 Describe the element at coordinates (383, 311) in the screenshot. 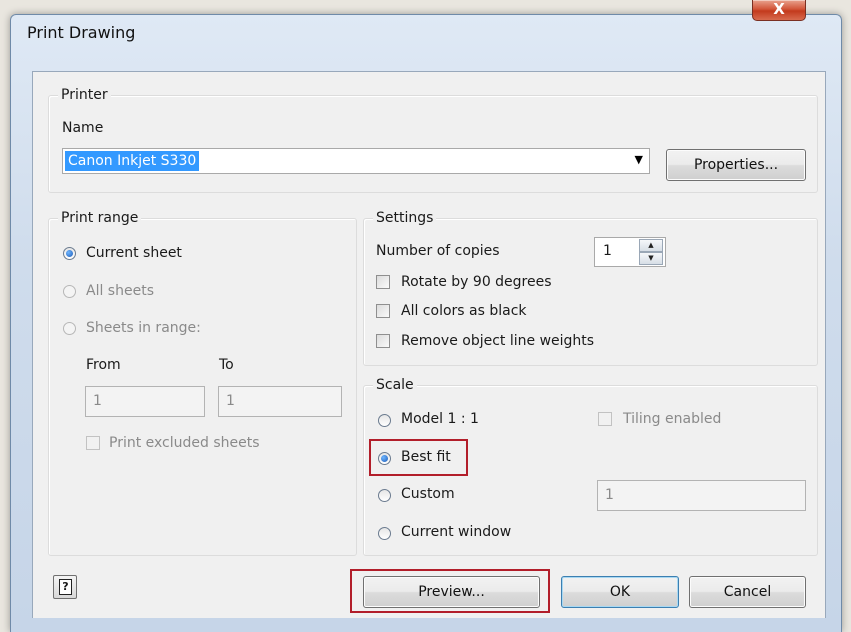

I see `all-black-checkbox` at that location.